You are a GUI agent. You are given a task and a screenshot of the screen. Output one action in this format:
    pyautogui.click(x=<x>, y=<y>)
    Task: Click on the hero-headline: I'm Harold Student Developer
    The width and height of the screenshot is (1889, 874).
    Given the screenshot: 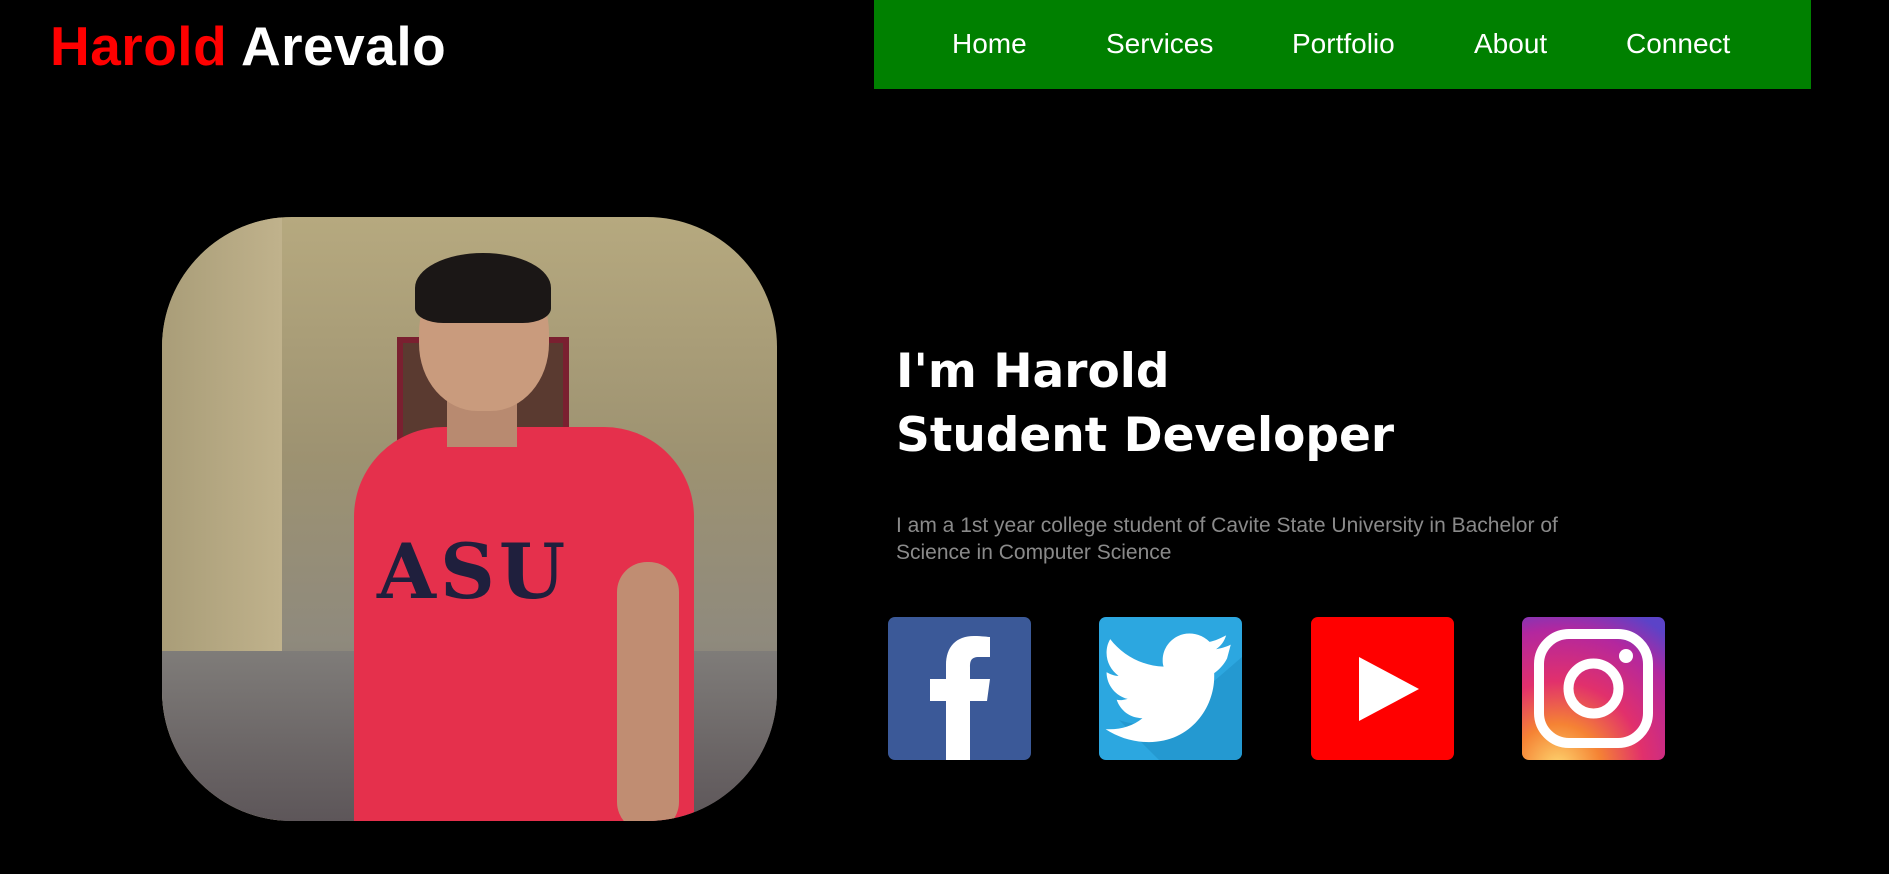 What is the action you would take?
    pyautogui.click(x=1145, y=404)
    